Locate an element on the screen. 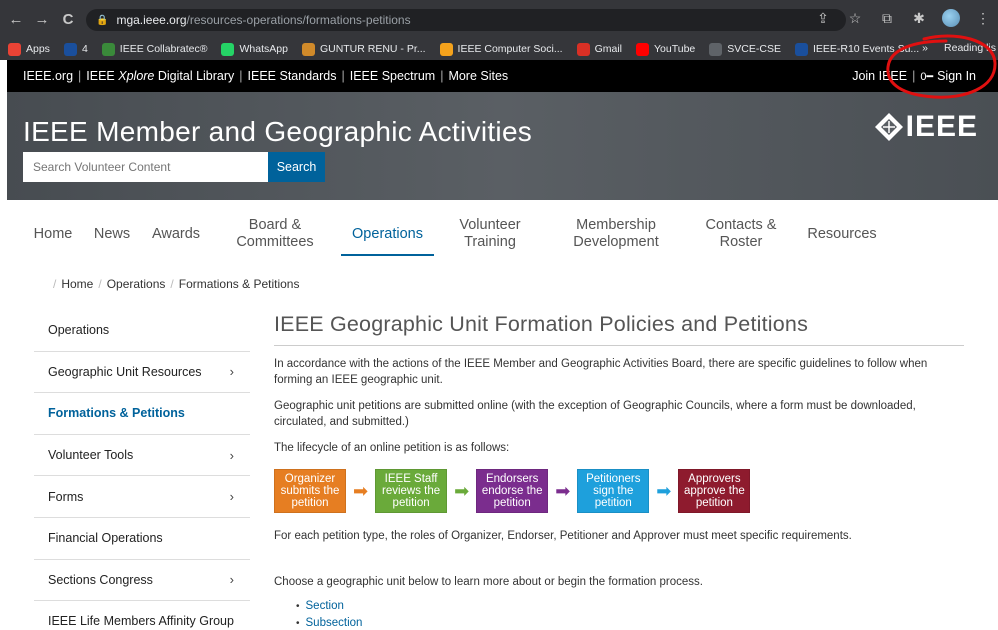  join-ieee-link: Join IEEE is located at coordinates (879, 76).